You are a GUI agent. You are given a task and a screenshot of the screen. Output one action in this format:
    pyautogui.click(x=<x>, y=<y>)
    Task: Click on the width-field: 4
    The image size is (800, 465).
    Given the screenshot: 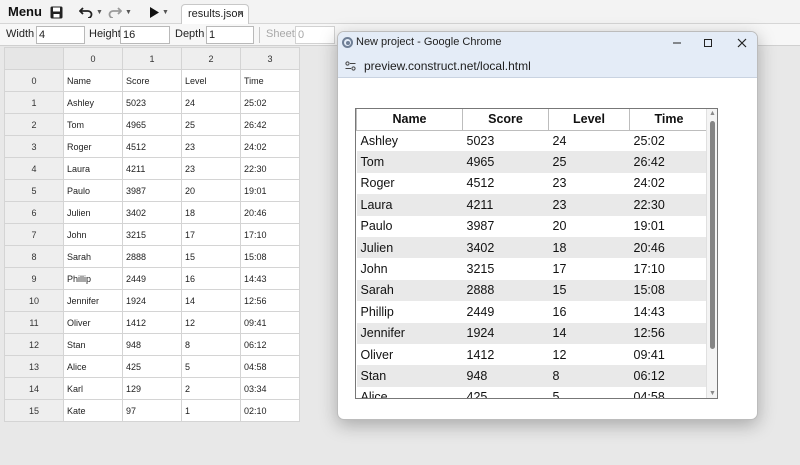 What is the action you would take?
    pyautogui.click(x=60, y=35)
    